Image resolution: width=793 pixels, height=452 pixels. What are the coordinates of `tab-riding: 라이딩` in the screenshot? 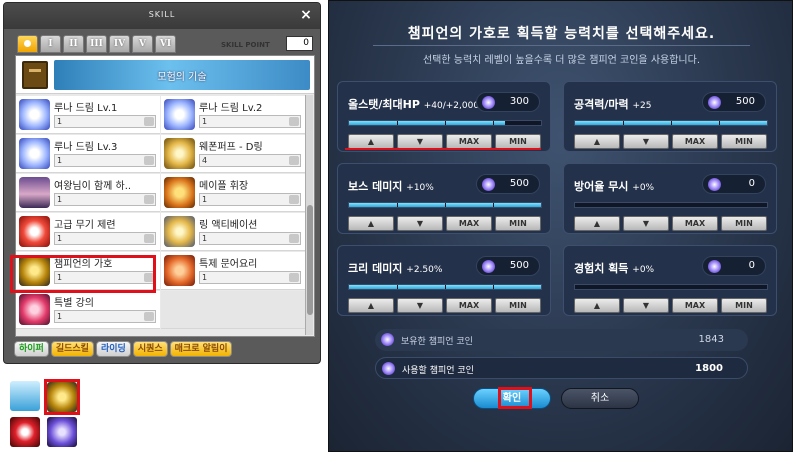 It's located at (113, 349).